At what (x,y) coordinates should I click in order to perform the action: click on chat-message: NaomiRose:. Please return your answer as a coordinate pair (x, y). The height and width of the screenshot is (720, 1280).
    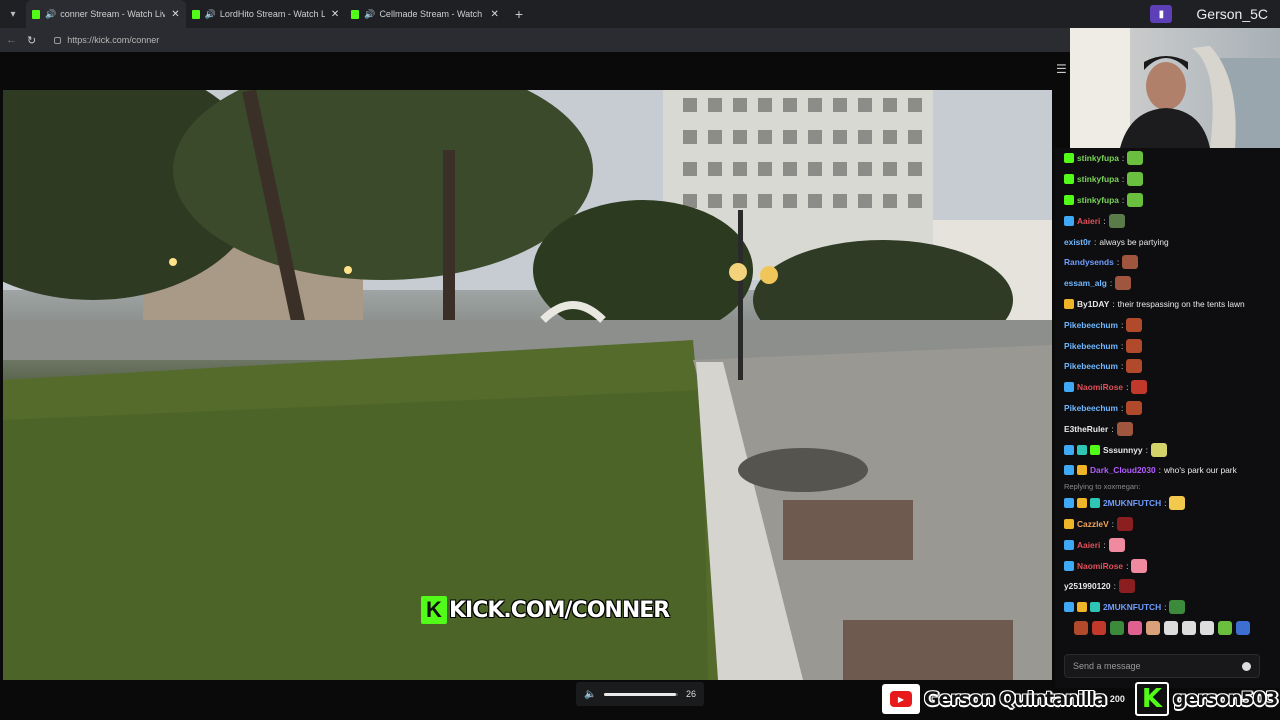
    Looking at the image, I should click on (1169, 387).